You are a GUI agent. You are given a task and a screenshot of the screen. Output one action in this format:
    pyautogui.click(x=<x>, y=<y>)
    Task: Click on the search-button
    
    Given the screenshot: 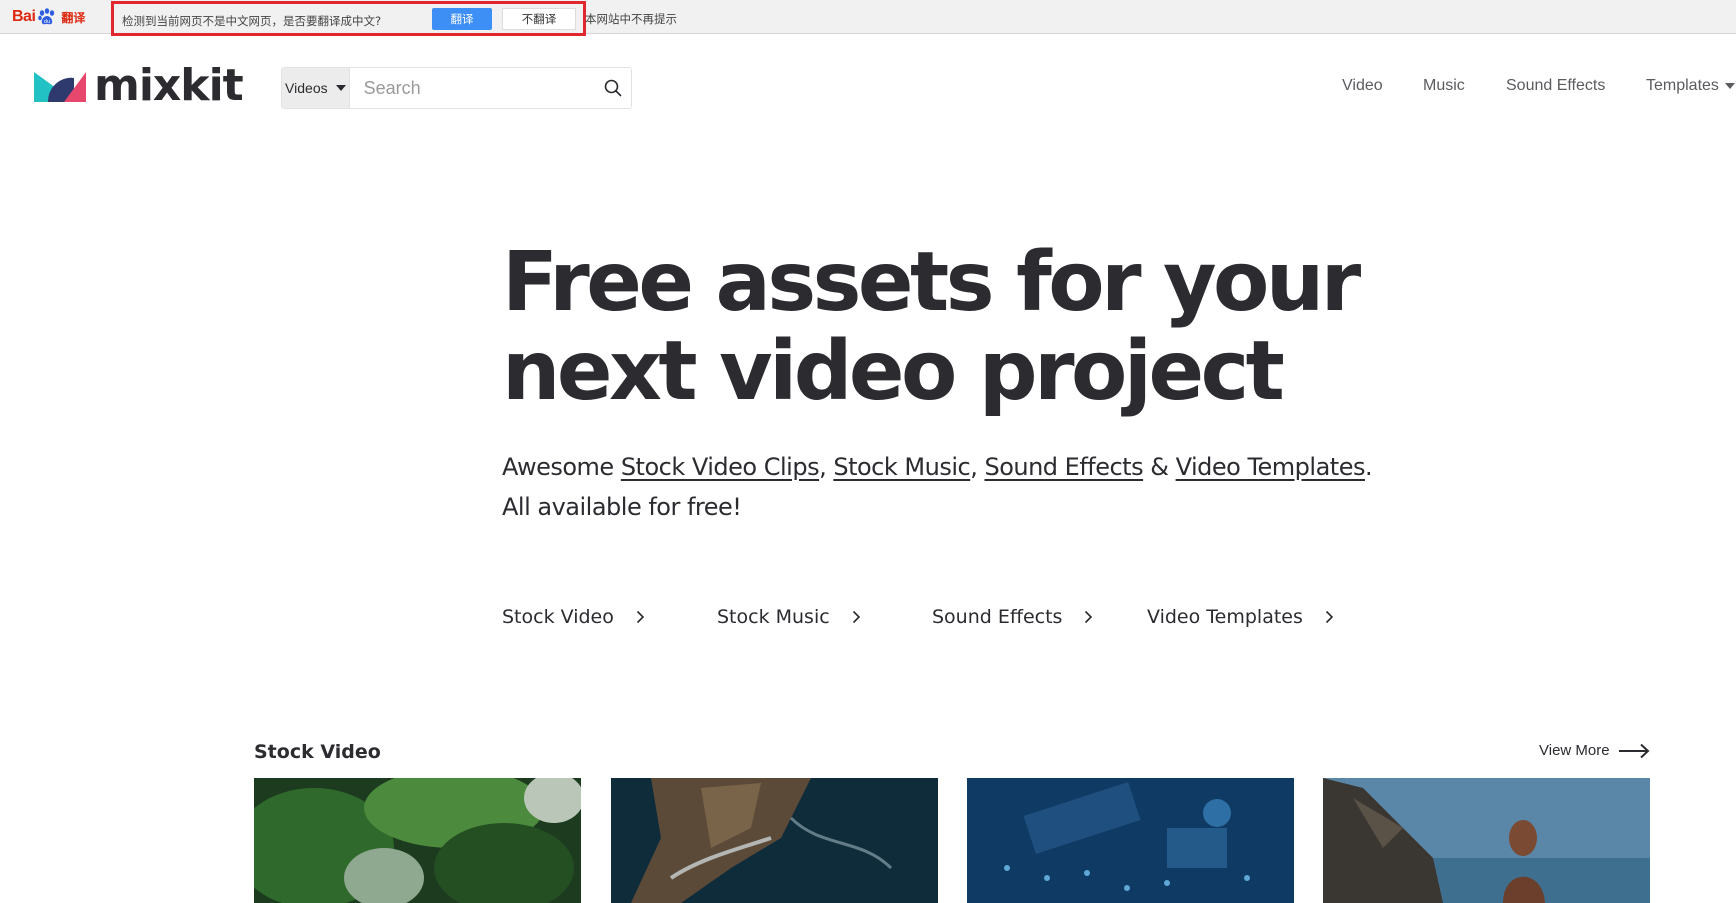 What is the action you would take?
    pyautogui.click(x=613, y=88)
    